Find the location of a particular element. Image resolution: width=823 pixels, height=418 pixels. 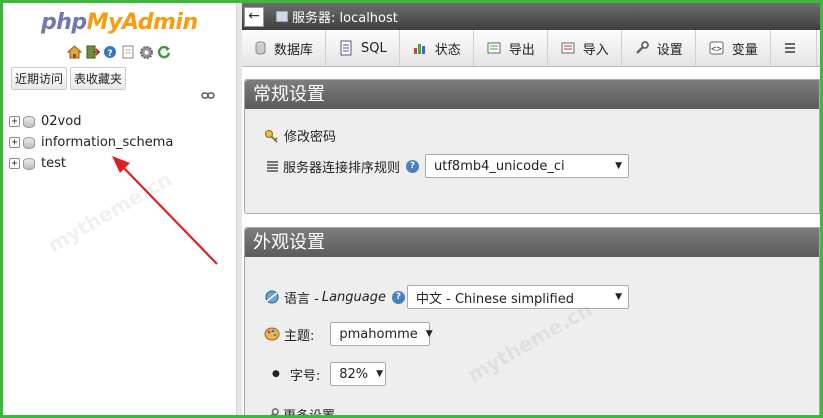

docs-icon is located at coordinates (128, 52).